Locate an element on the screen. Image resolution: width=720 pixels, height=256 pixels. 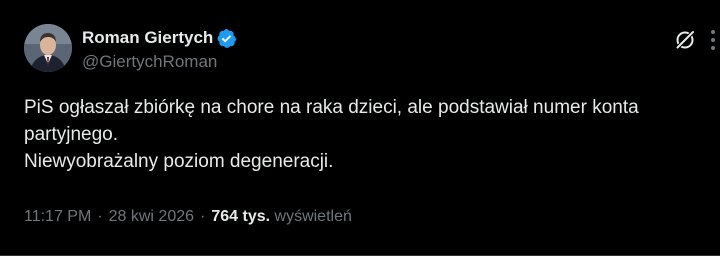
tweet-date: 28 kwi 2026 is located at coordinates (151, 216).